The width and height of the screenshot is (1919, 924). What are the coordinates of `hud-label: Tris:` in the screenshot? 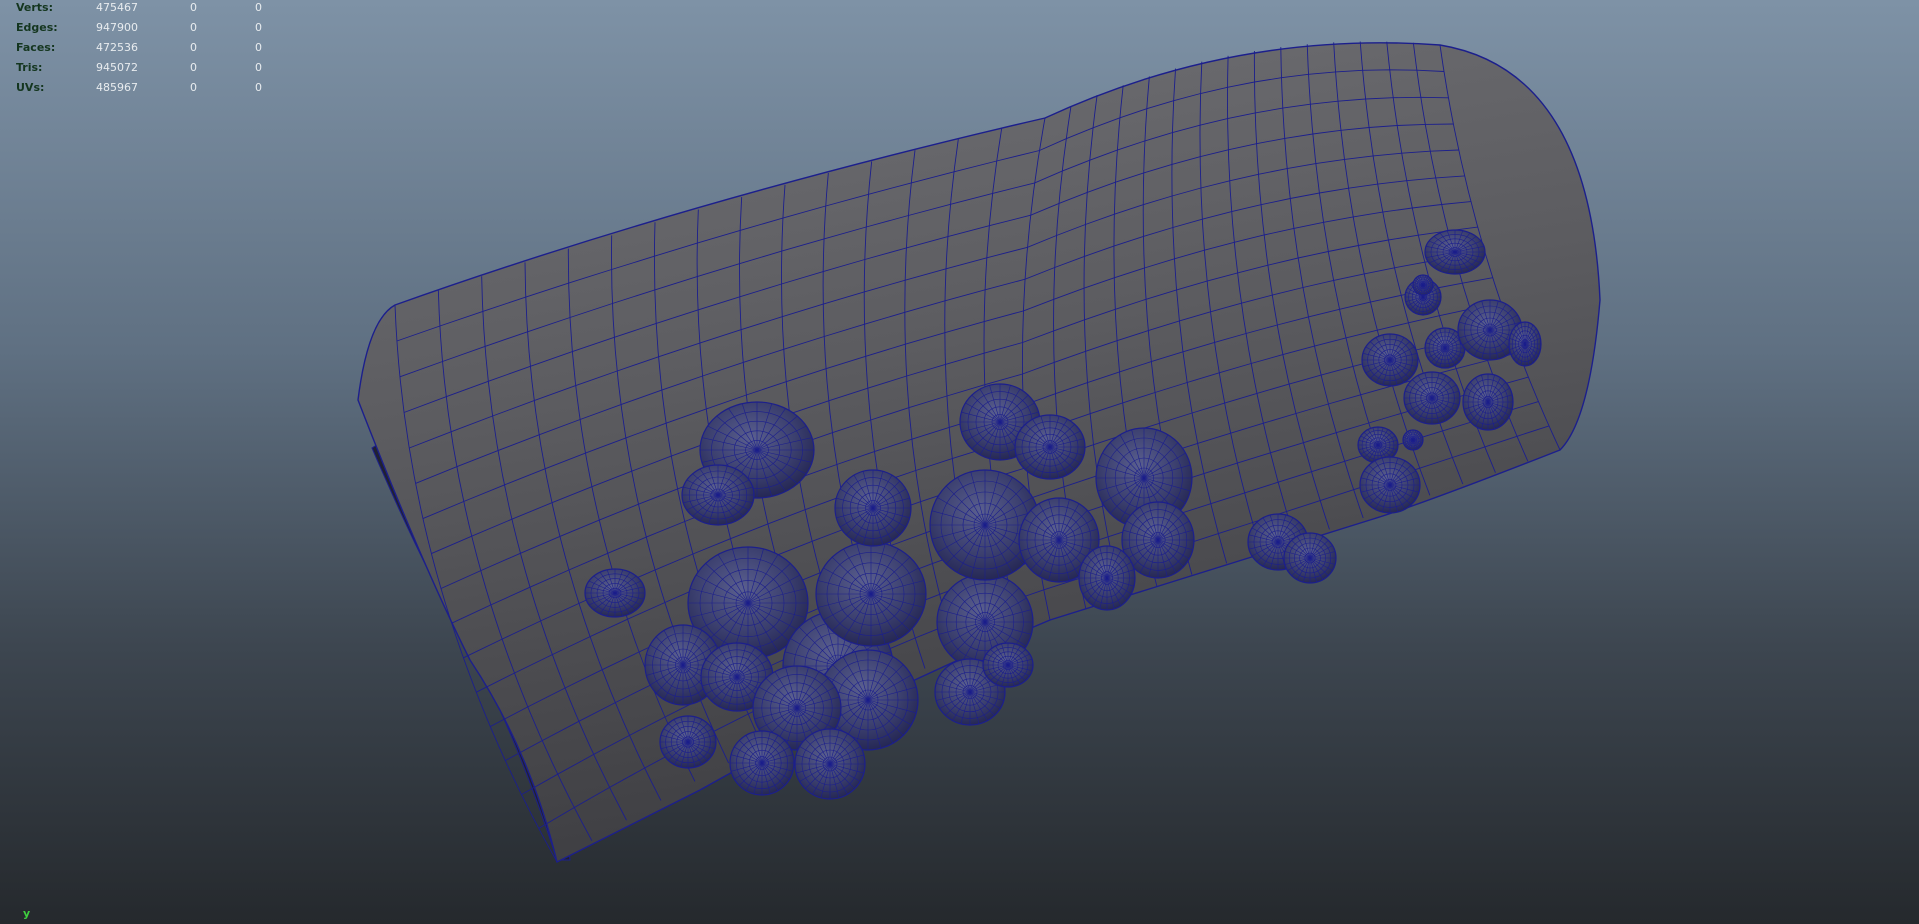 It's located at (29, 67).